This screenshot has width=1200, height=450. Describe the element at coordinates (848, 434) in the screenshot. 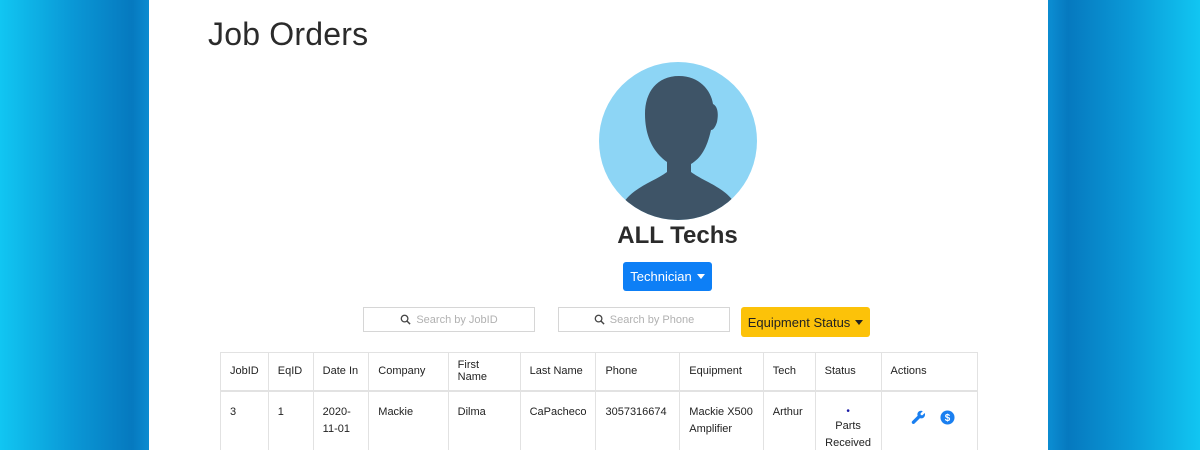

I see `status-text: Parts Received` at that location.